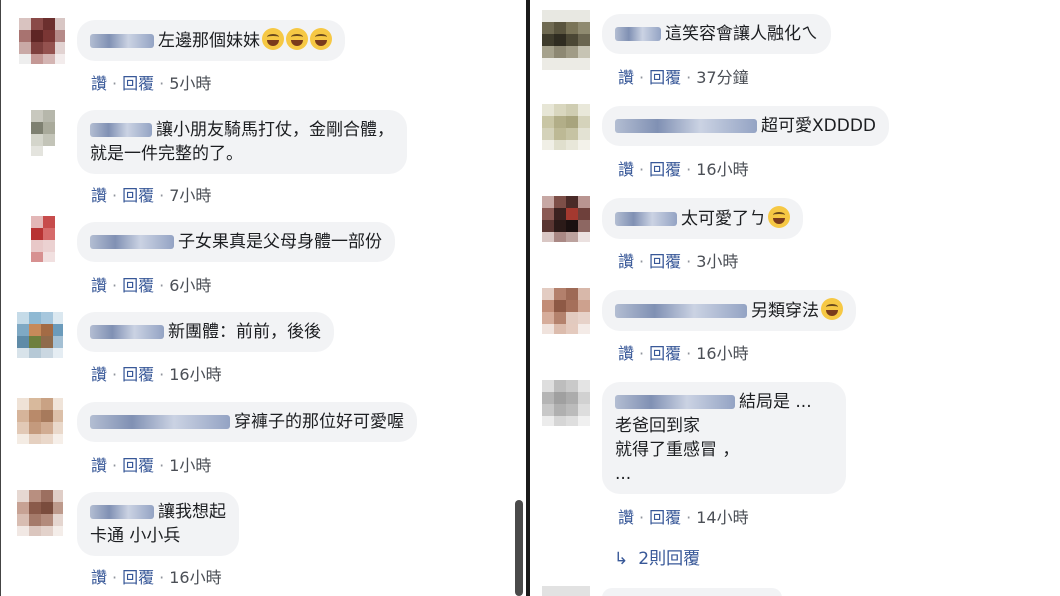  Describe the element at coordinates (158, 524) in the screenshot. I see `comment-bubble: 讓我想起 卡通 小小兵` at that location.